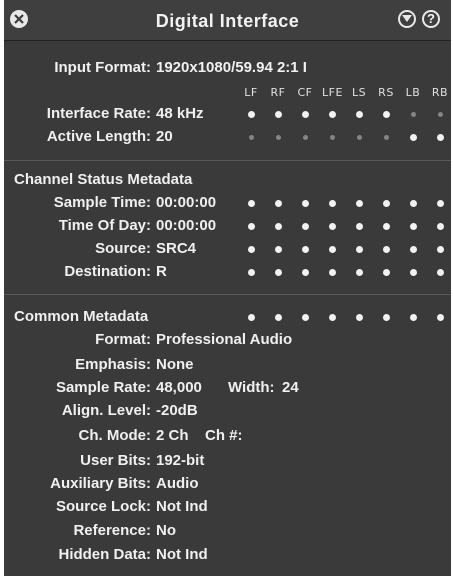 This screenshot has width=453, height=576. I want to click on indicator-dot-interface-rate-lb, so click(413, 114).